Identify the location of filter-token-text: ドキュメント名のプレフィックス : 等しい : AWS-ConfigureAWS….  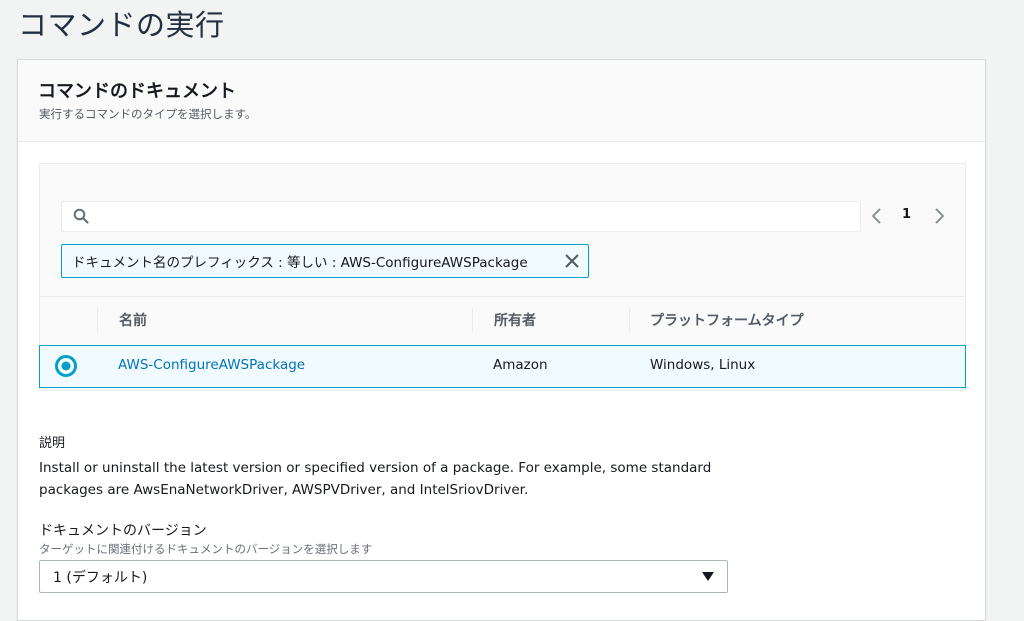
(300, 263).